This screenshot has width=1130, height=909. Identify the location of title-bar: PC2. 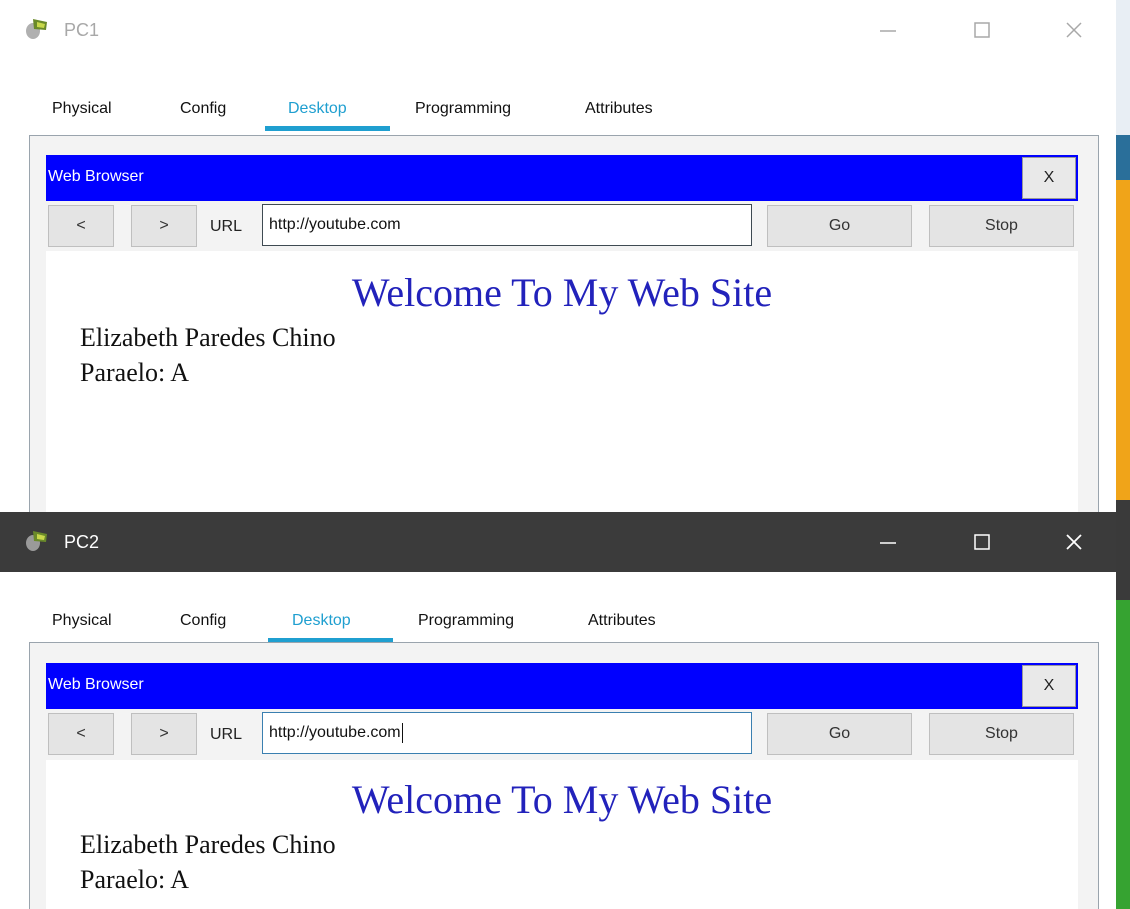
(558, 542).